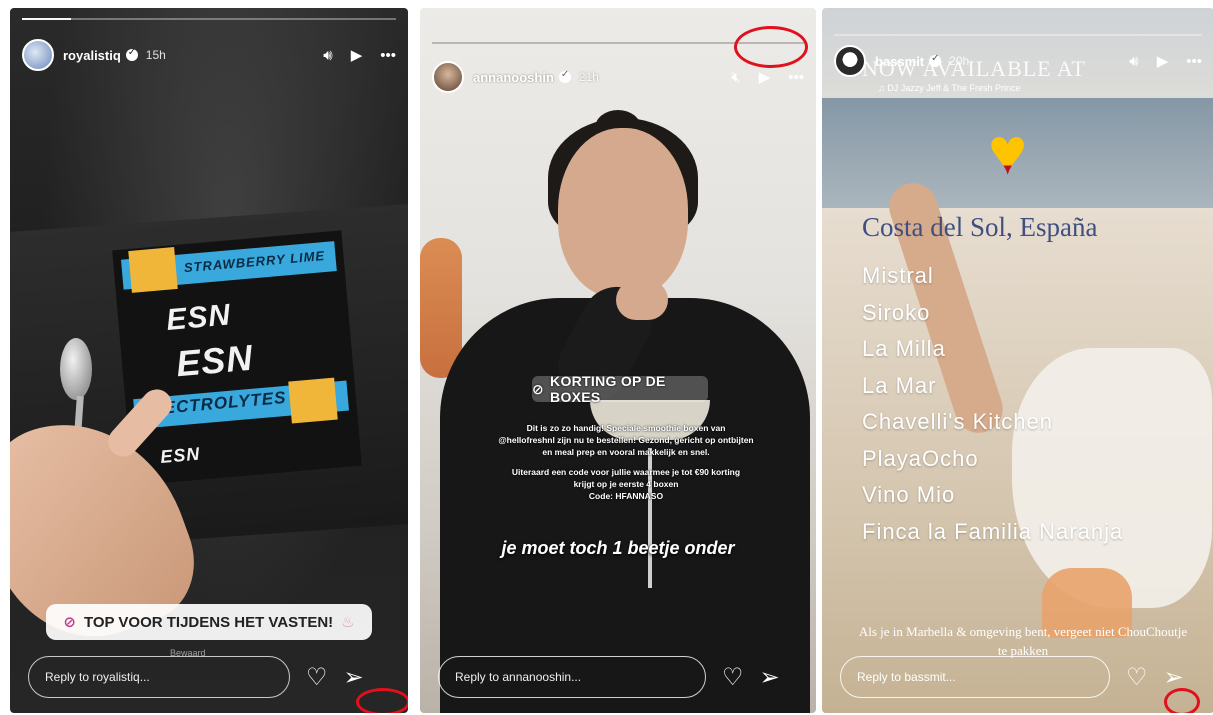 This screenshot has width=1213, height=715. I want to click on place-item: La Mar, so click(899, 385).